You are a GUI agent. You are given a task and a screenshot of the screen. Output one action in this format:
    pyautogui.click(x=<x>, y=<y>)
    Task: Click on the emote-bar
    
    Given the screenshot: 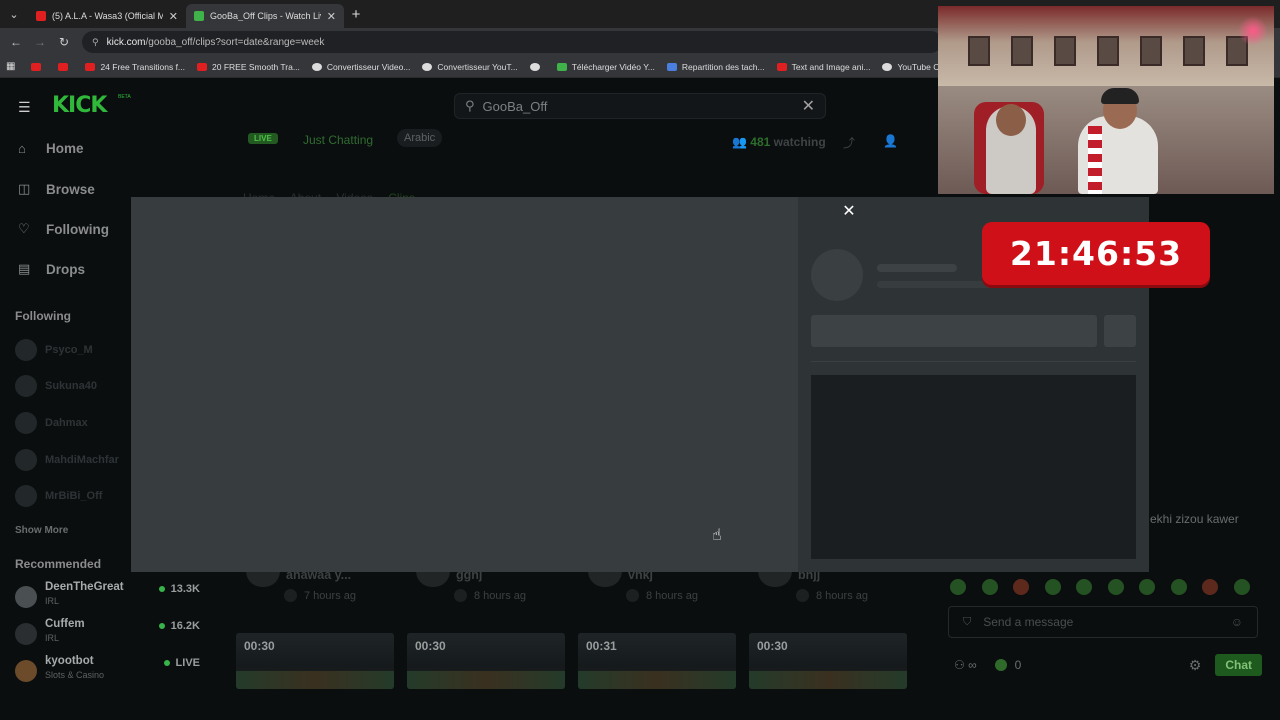 What is the action you would take?
    pyautogui.click(x=1100, y=587)
    